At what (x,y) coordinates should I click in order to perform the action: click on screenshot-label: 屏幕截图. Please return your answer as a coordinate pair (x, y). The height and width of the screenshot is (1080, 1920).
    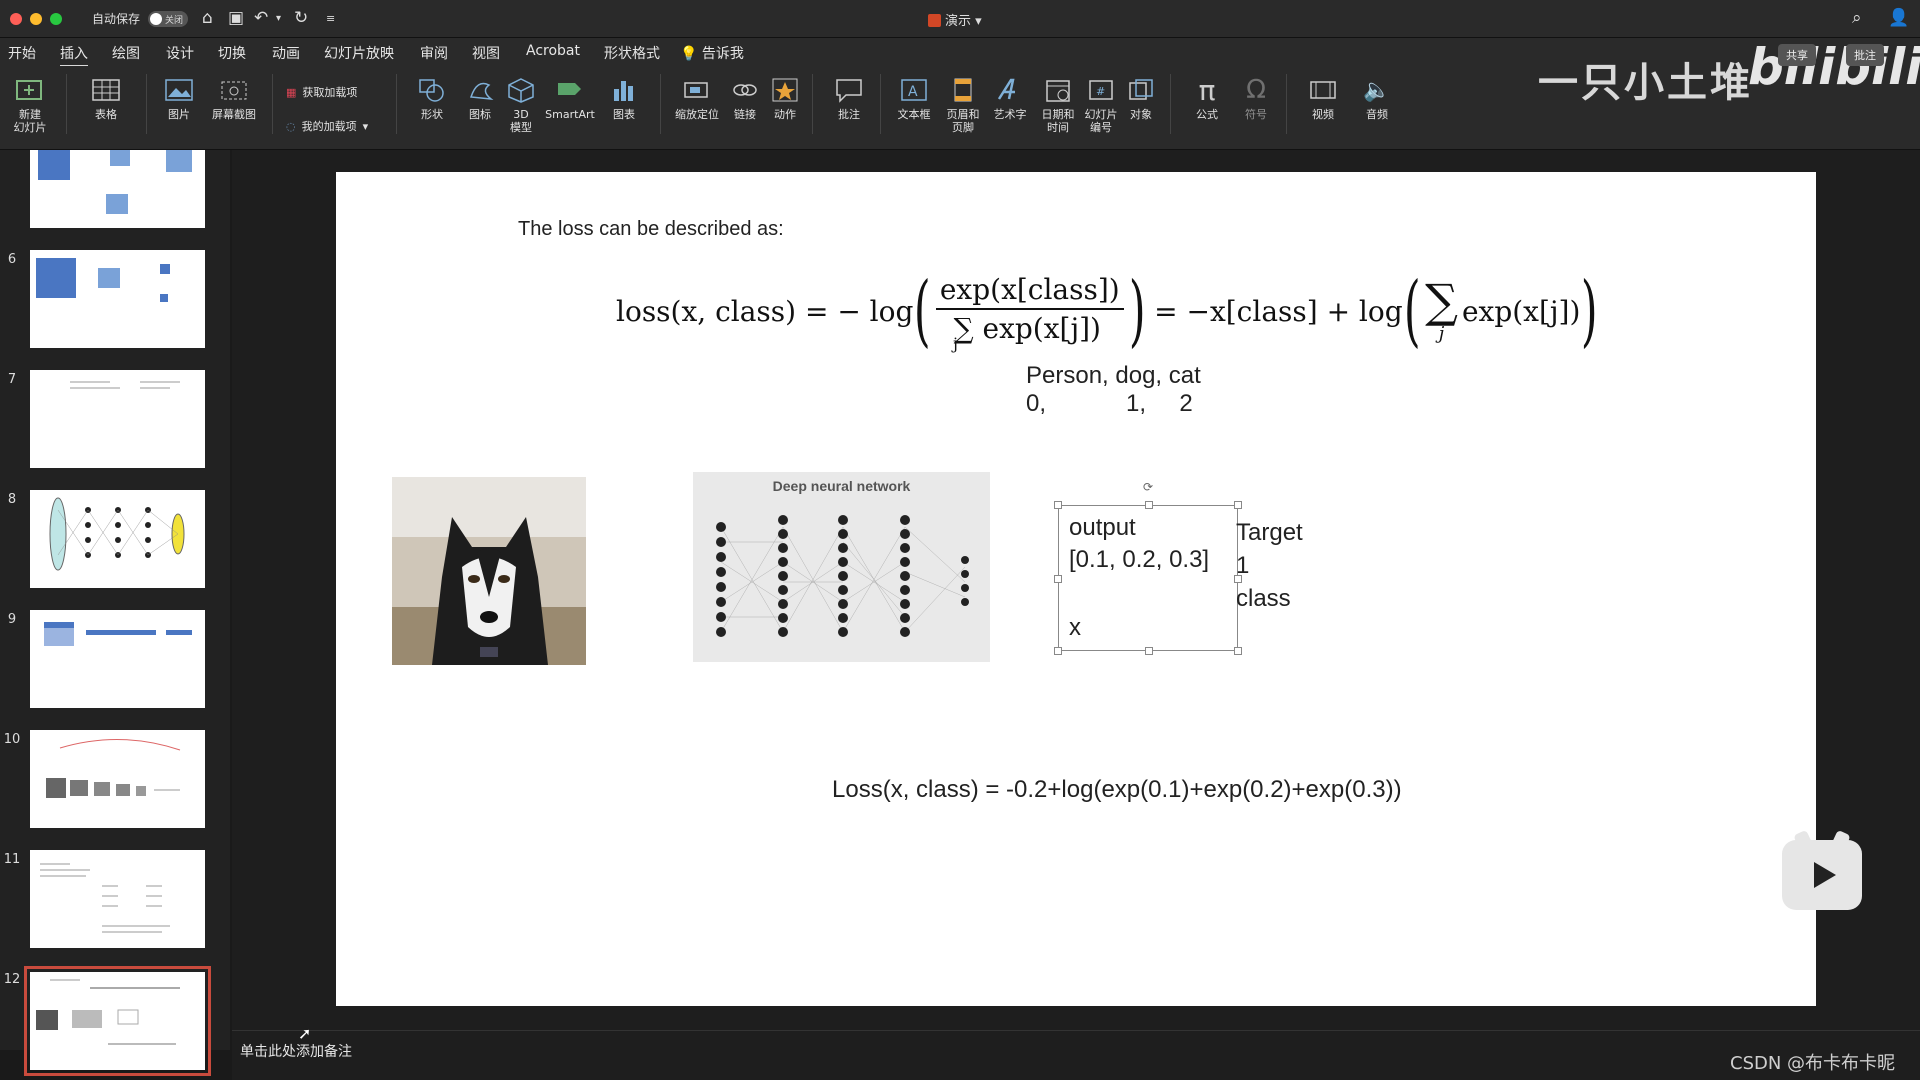
    Looking at the image, I should click on (234, 114).